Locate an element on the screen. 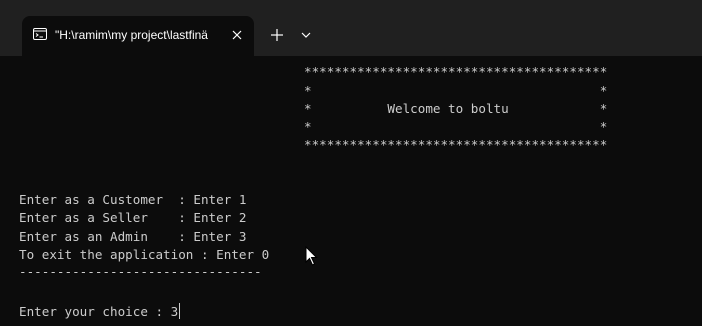 The width and height of the screenshot is (702, 326). menu-option-seller: Enter as a Seller : Enter 2 is located at coordinates (133, 217).